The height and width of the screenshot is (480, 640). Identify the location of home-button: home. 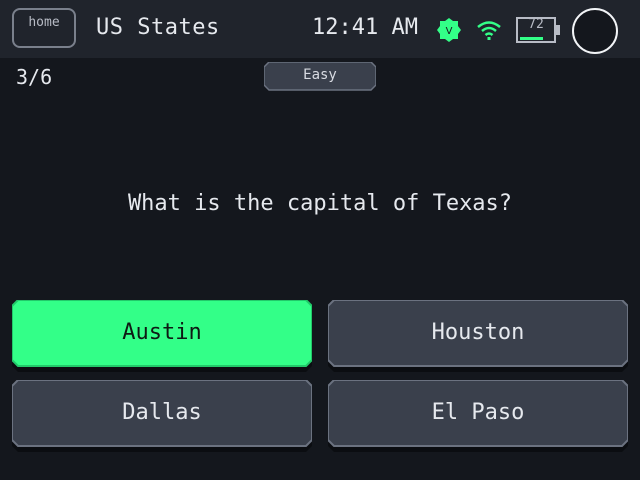
(44, 28).